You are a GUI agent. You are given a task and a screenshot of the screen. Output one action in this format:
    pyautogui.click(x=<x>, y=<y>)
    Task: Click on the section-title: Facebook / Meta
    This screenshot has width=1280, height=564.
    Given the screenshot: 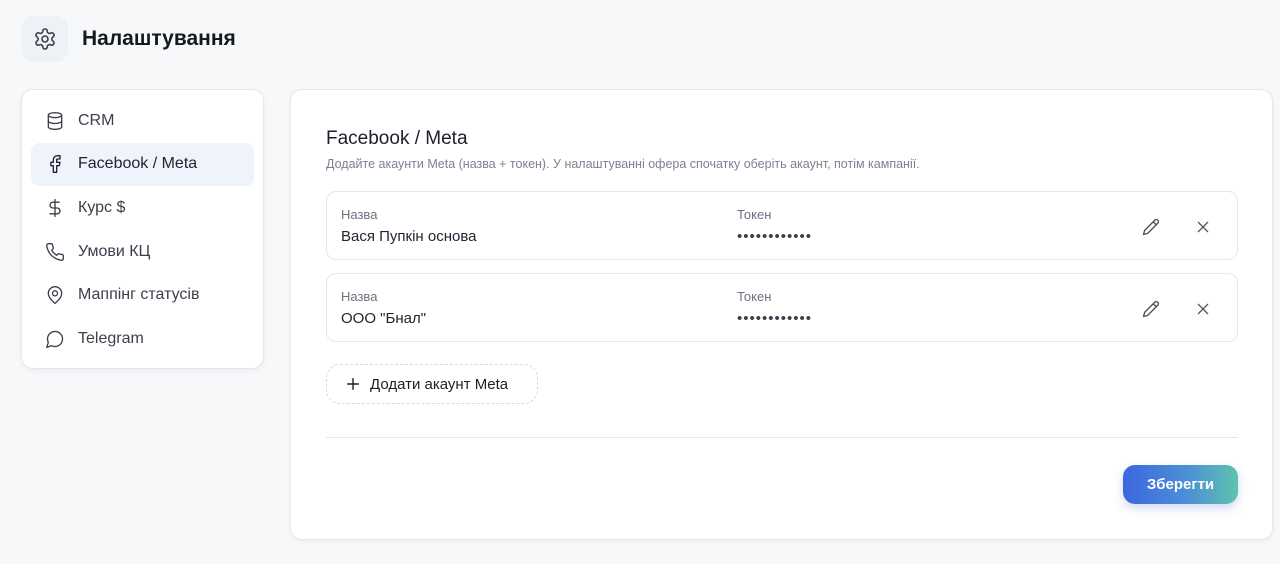 What is the action you would take?
    pyautogui.click(x=397, y=138)
    